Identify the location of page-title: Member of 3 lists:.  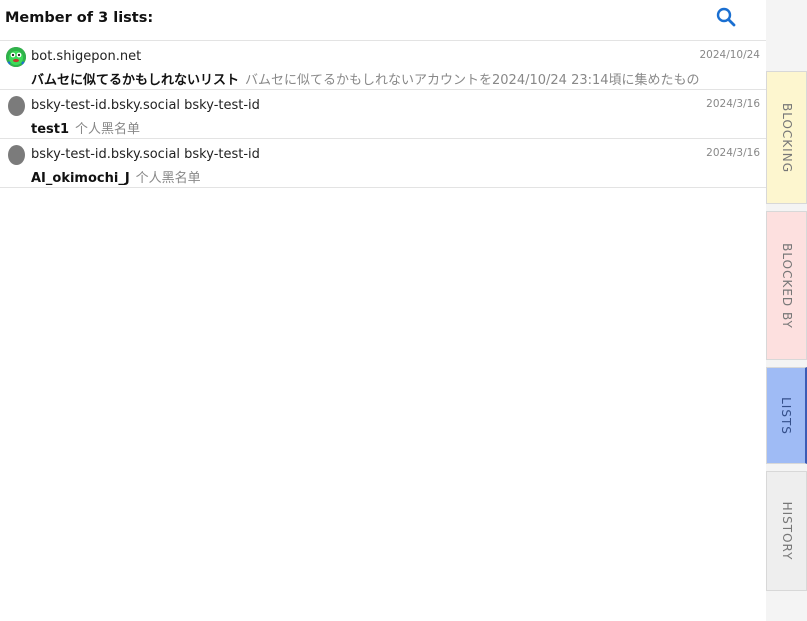
(79, 18).